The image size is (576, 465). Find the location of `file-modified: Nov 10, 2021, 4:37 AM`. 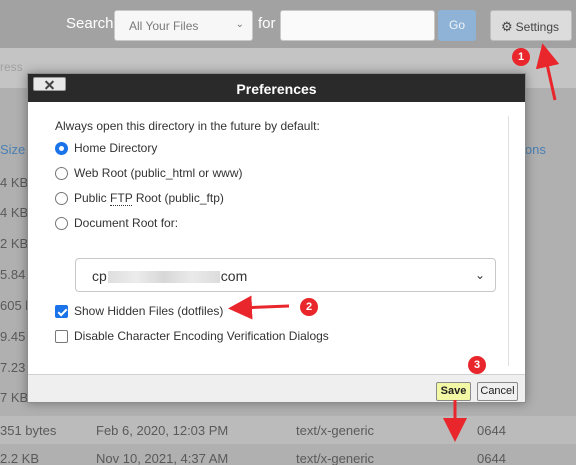

file-modified: Nov 10, 2021, 4:37 AM is located at coordinates (162, 458).